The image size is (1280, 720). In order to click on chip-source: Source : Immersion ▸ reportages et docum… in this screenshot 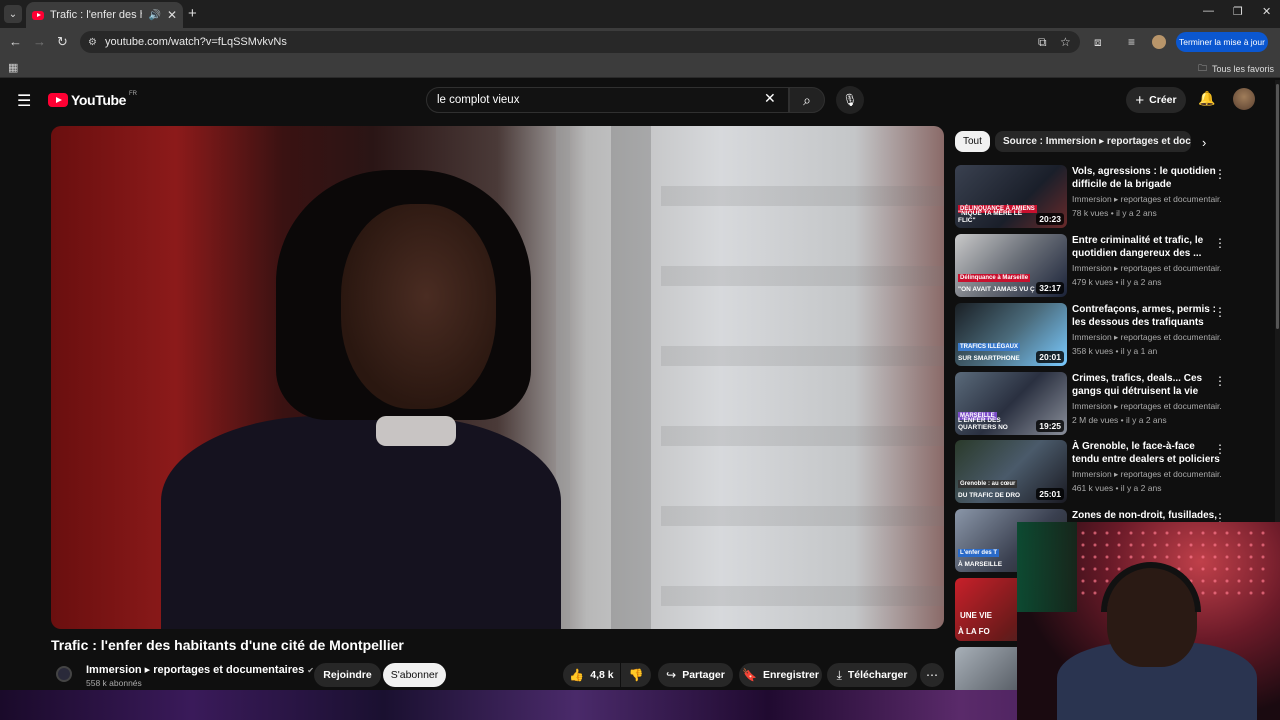, I will do `click(1093, 141)`.